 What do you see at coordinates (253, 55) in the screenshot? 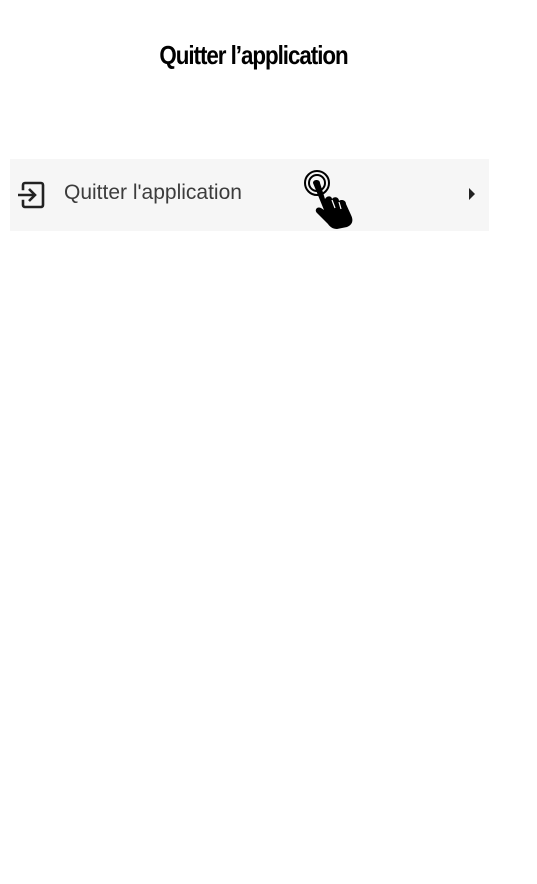
I see `page-title: Quitter l’application` at bounding box center [253, 55].